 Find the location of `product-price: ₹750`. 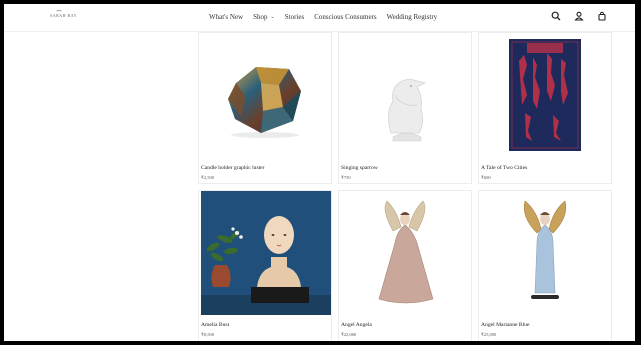

product-price: ₹750 is located at coordinates (346, 177).